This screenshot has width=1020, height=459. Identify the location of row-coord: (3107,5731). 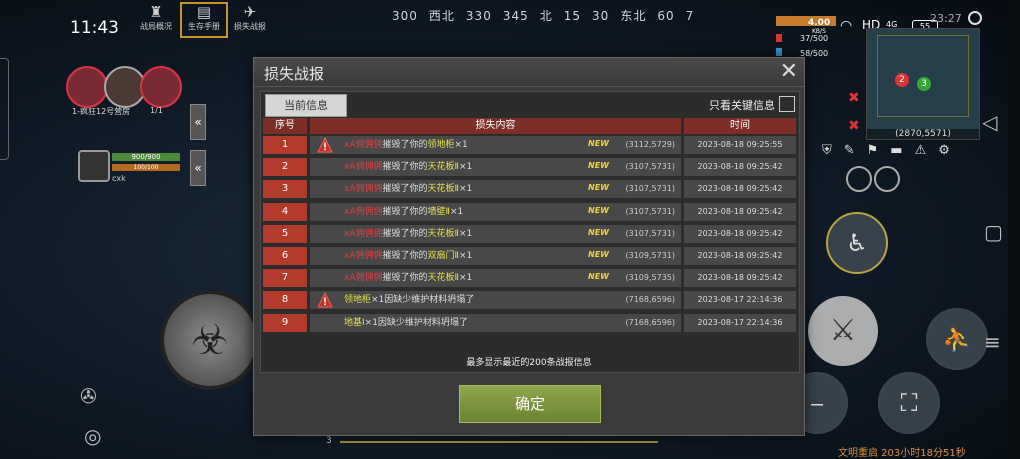
(650, 233).